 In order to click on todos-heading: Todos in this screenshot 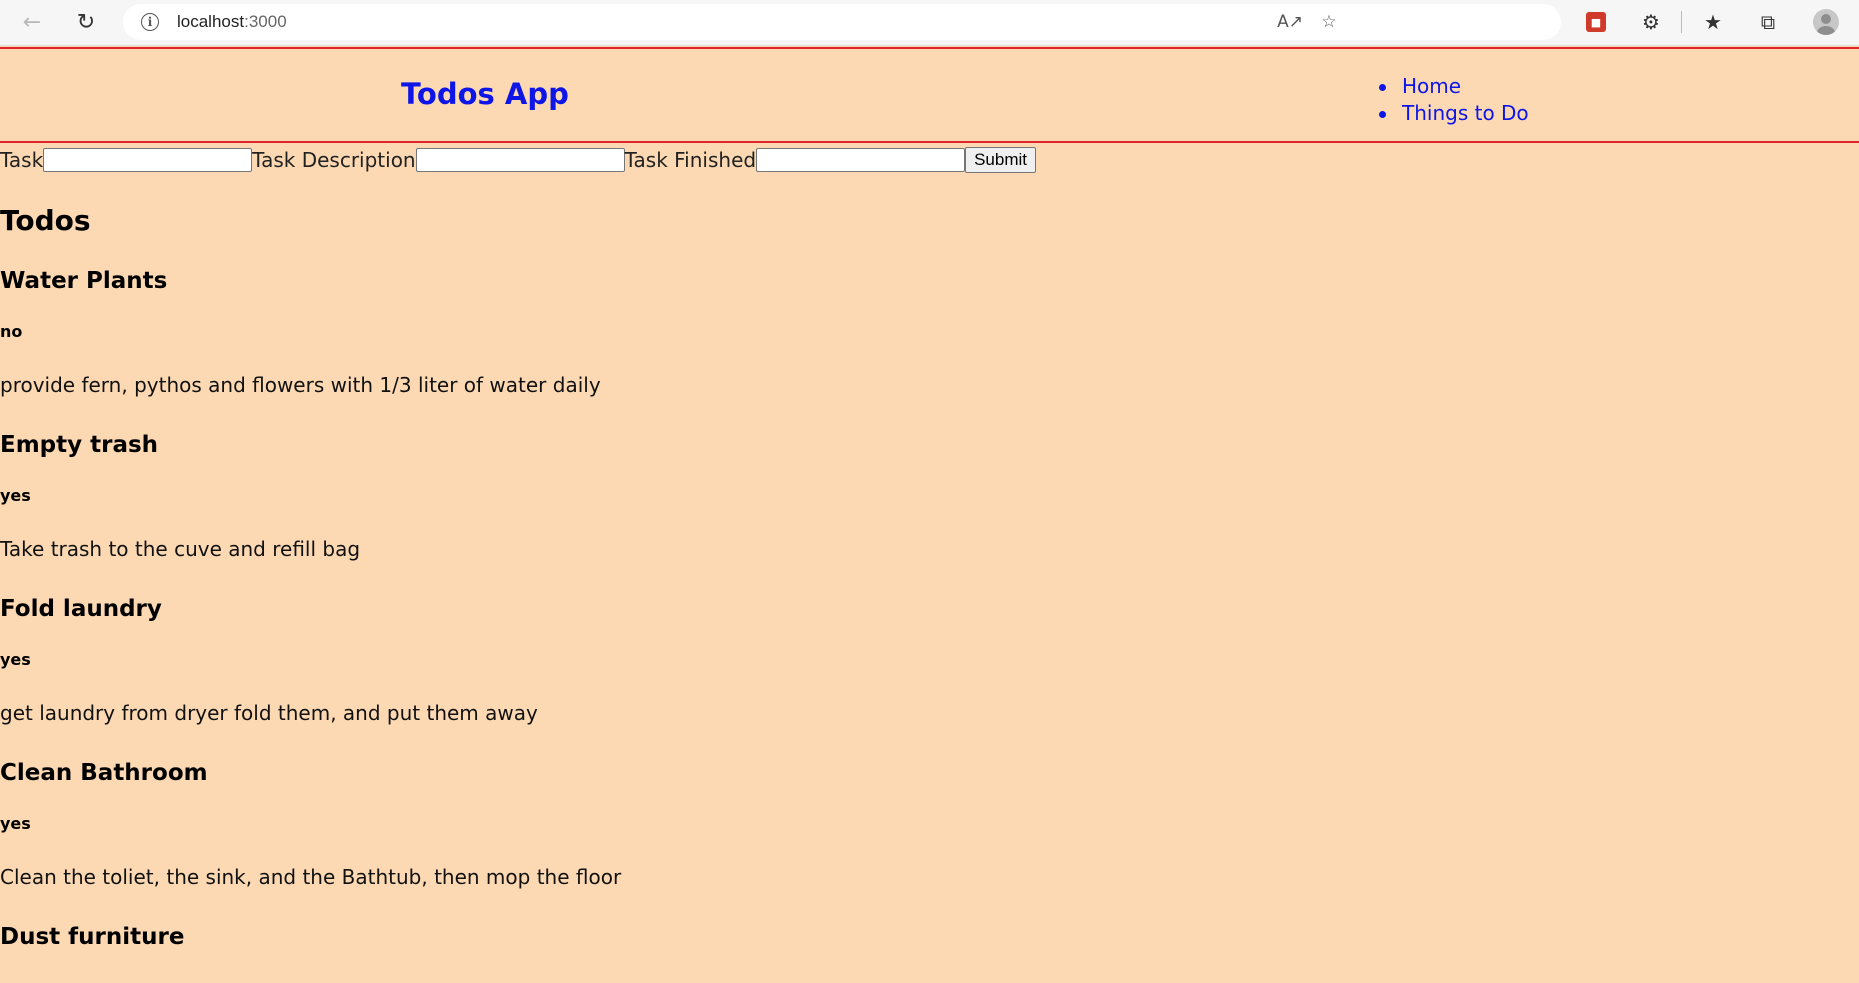, I will do `click(45, 220)`.